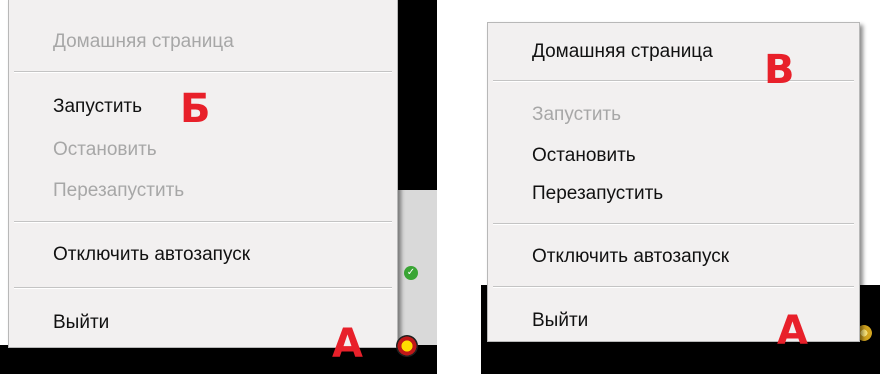 This screenshot has width=880, height=374. What do you see at coordinates (407, 346) in the screenshot?
I see `tray-app-icon` at bounding box center [407, 346].